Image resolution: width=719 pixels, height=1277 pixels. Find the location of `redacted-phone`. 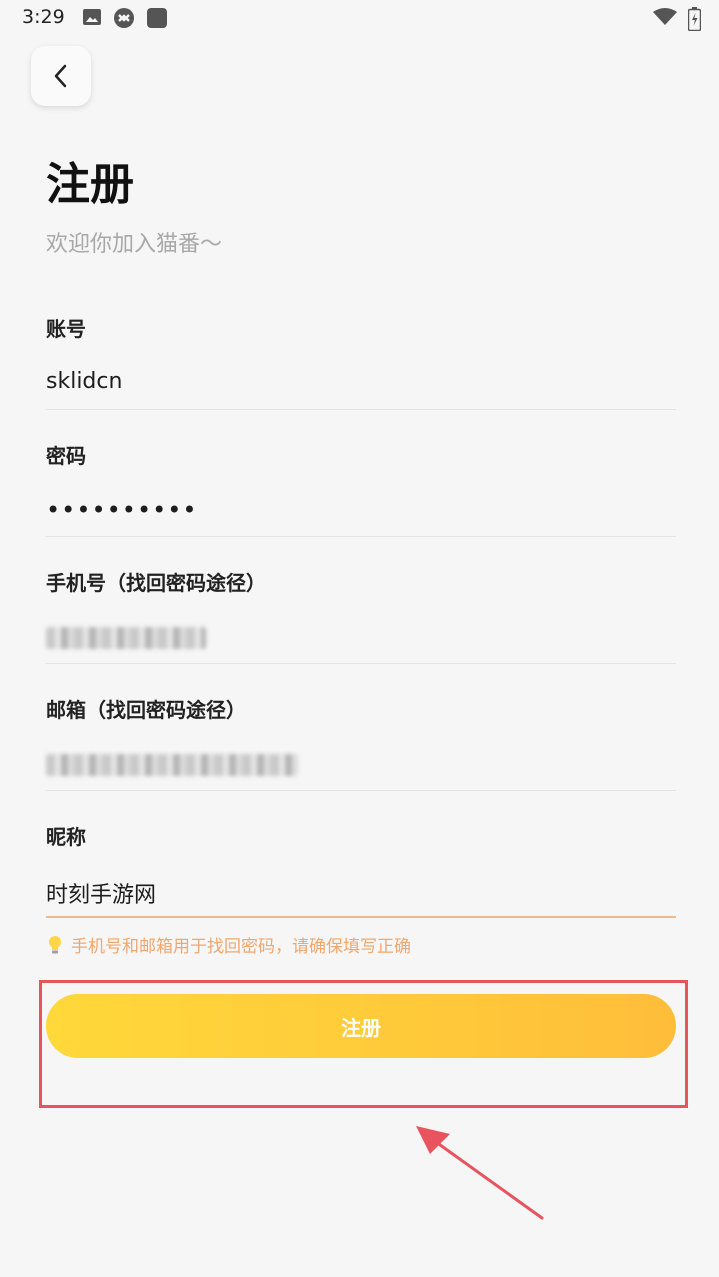

redacted-phone is located at coordinates (126, 638).